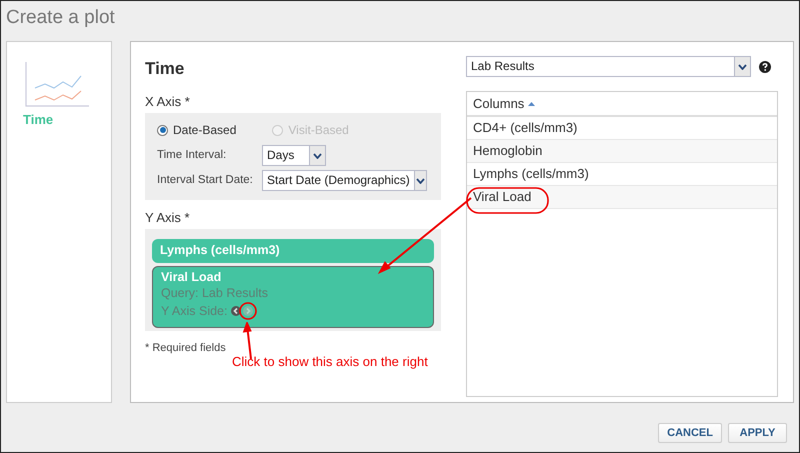 The image size is (800, 453). I want to click on annotation-text: Click to show this axis on the right, so click(330, 362).